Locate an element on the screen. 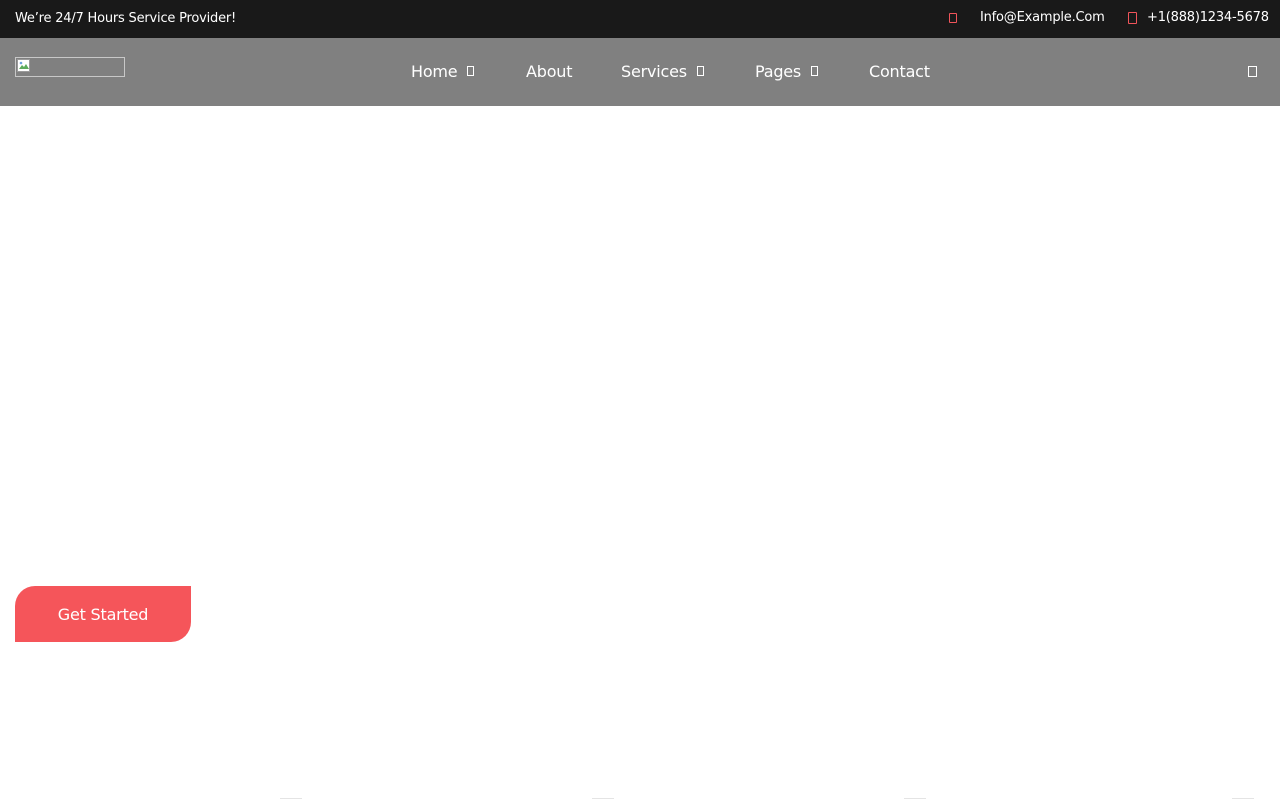  broken-image-icon is located at coordinates (23, 65).